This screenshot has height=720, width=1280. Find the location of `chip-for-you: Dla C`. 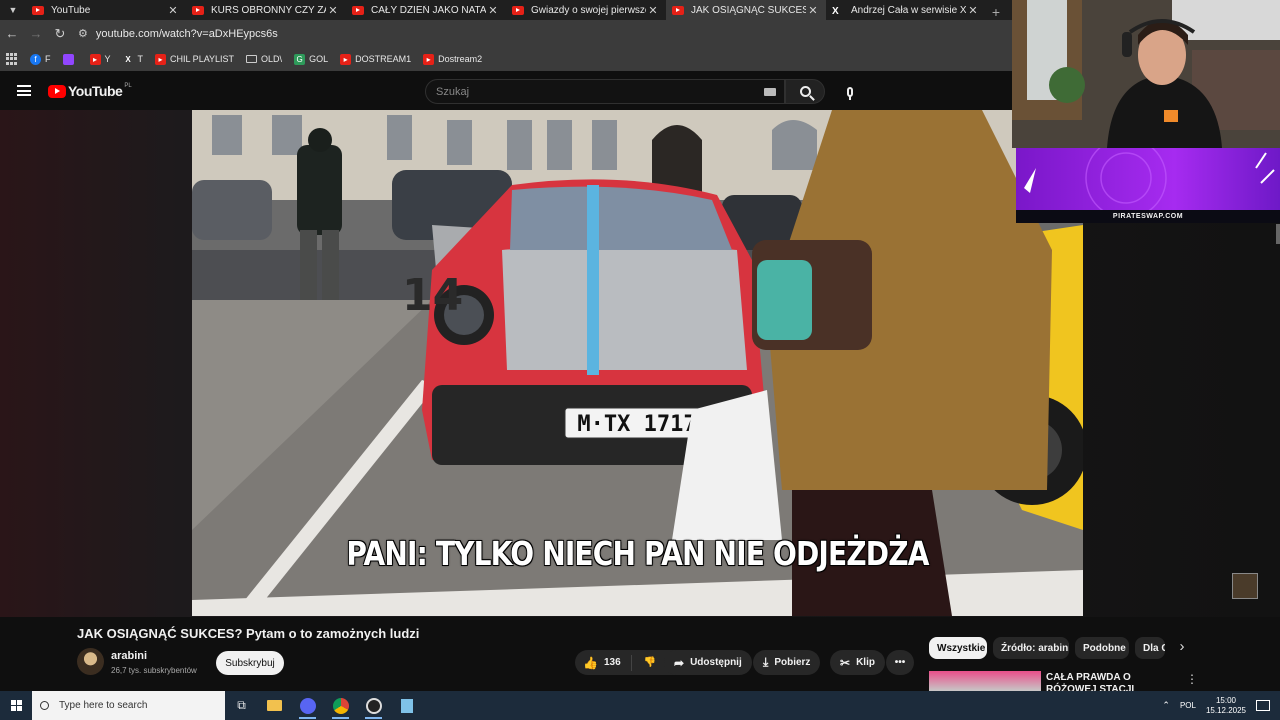

chip-for-you: Dla C is located at coordinates (1150, 648).